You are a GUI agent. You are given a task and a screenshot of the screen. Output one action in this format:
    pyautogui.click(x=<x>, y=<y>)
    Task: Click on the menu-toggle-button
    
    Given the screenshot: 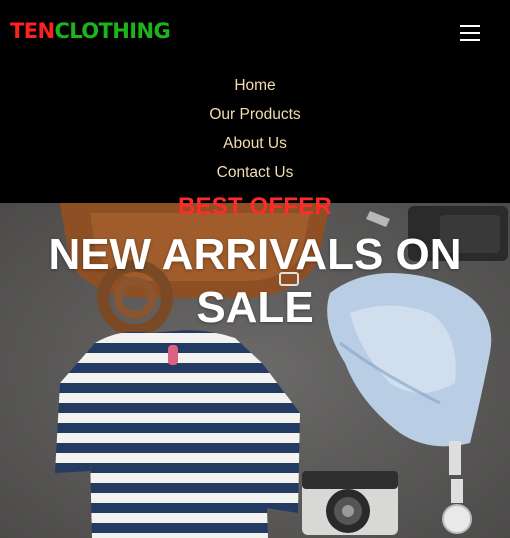 What is the action you would take?
    pyautogui.click(x=470, y=33)
    